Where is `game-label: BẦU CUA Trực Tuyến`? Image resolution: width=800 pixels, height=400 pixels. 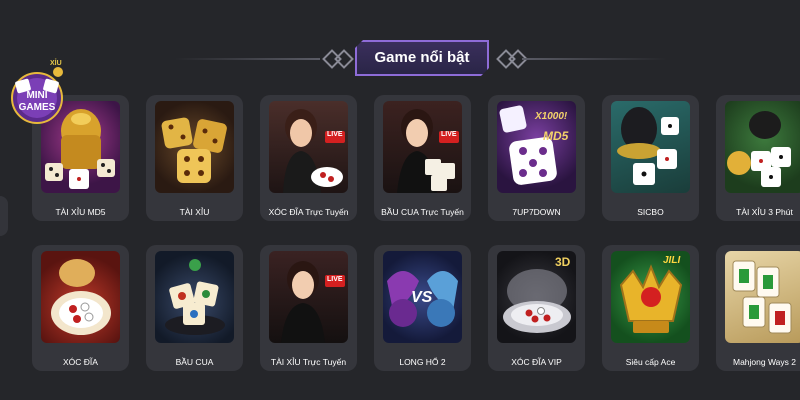 game-label: BẦU CUA Trực Tuyến is located at coordinates (422, 212).